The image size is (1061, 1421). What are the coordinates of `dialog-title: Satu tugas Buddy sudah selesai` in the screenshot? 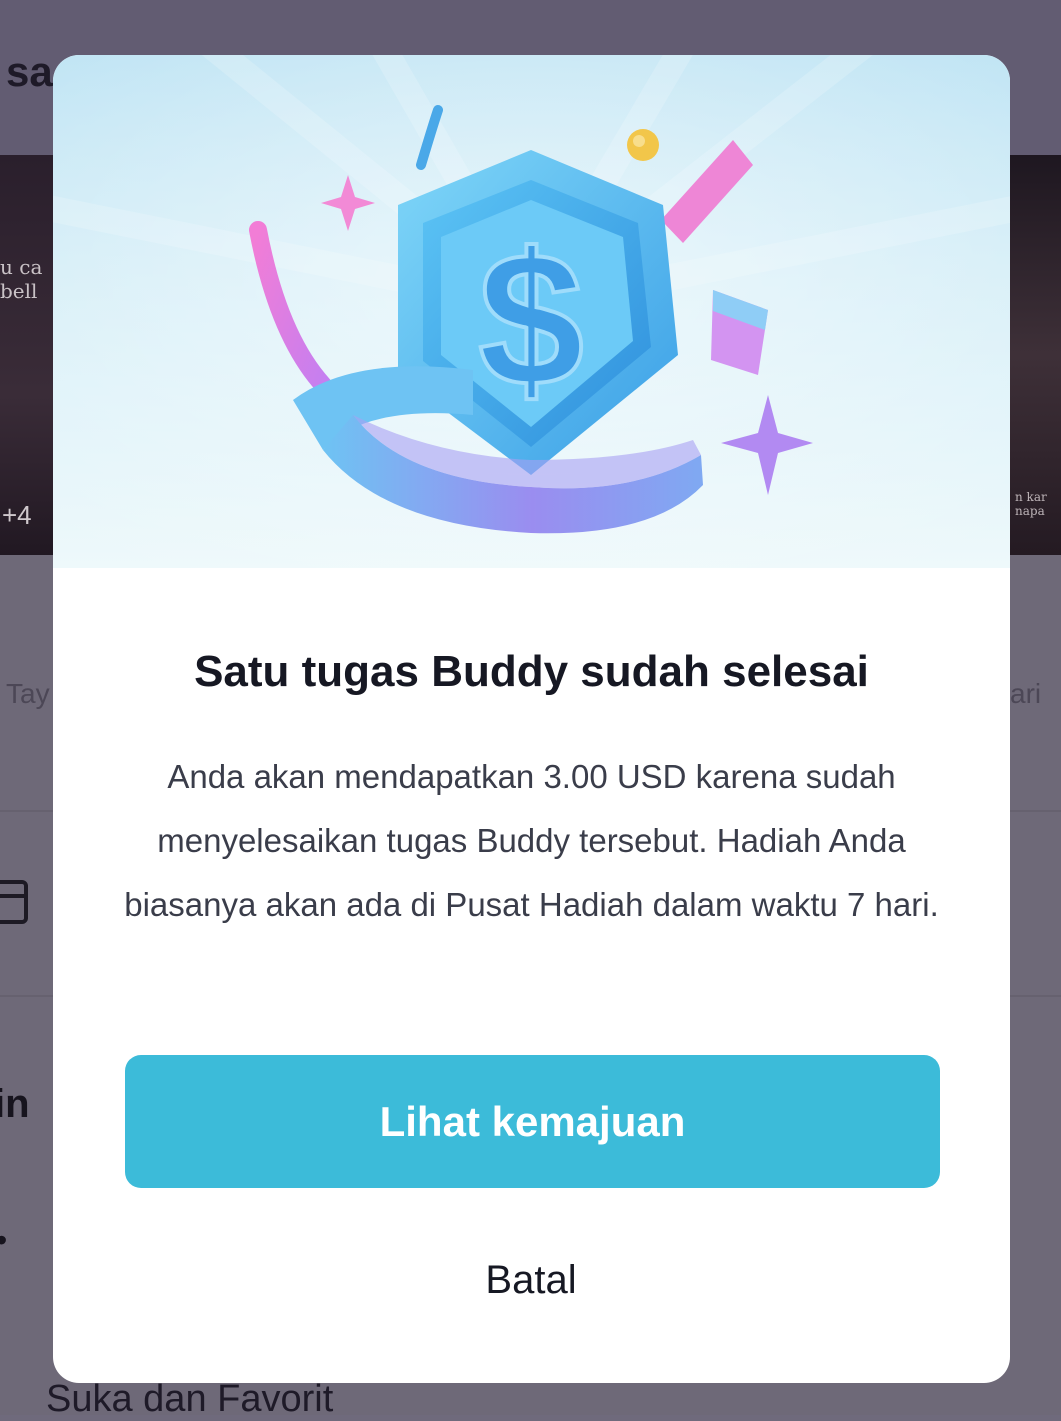 It's located at (531, 671).